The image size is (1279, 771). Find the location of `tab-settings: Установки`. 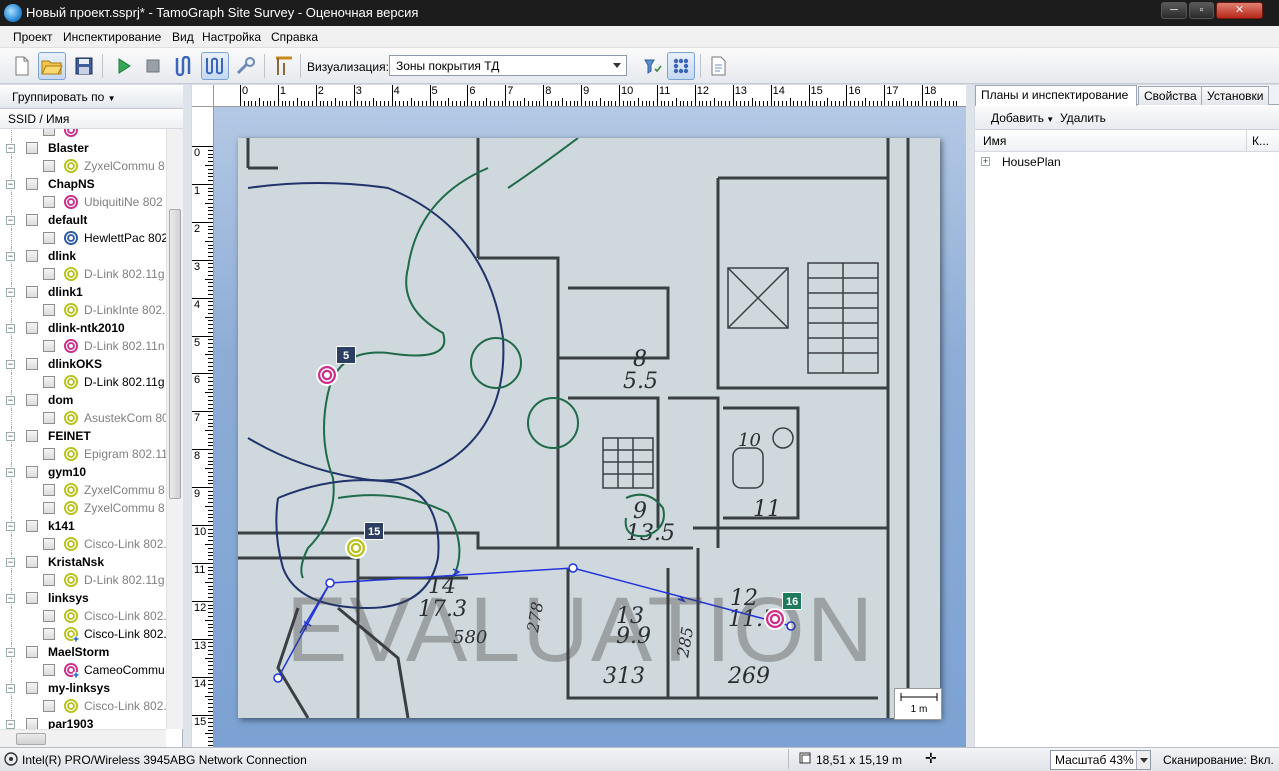

tab-settings: Установки is located at coordinates (1235, 95).